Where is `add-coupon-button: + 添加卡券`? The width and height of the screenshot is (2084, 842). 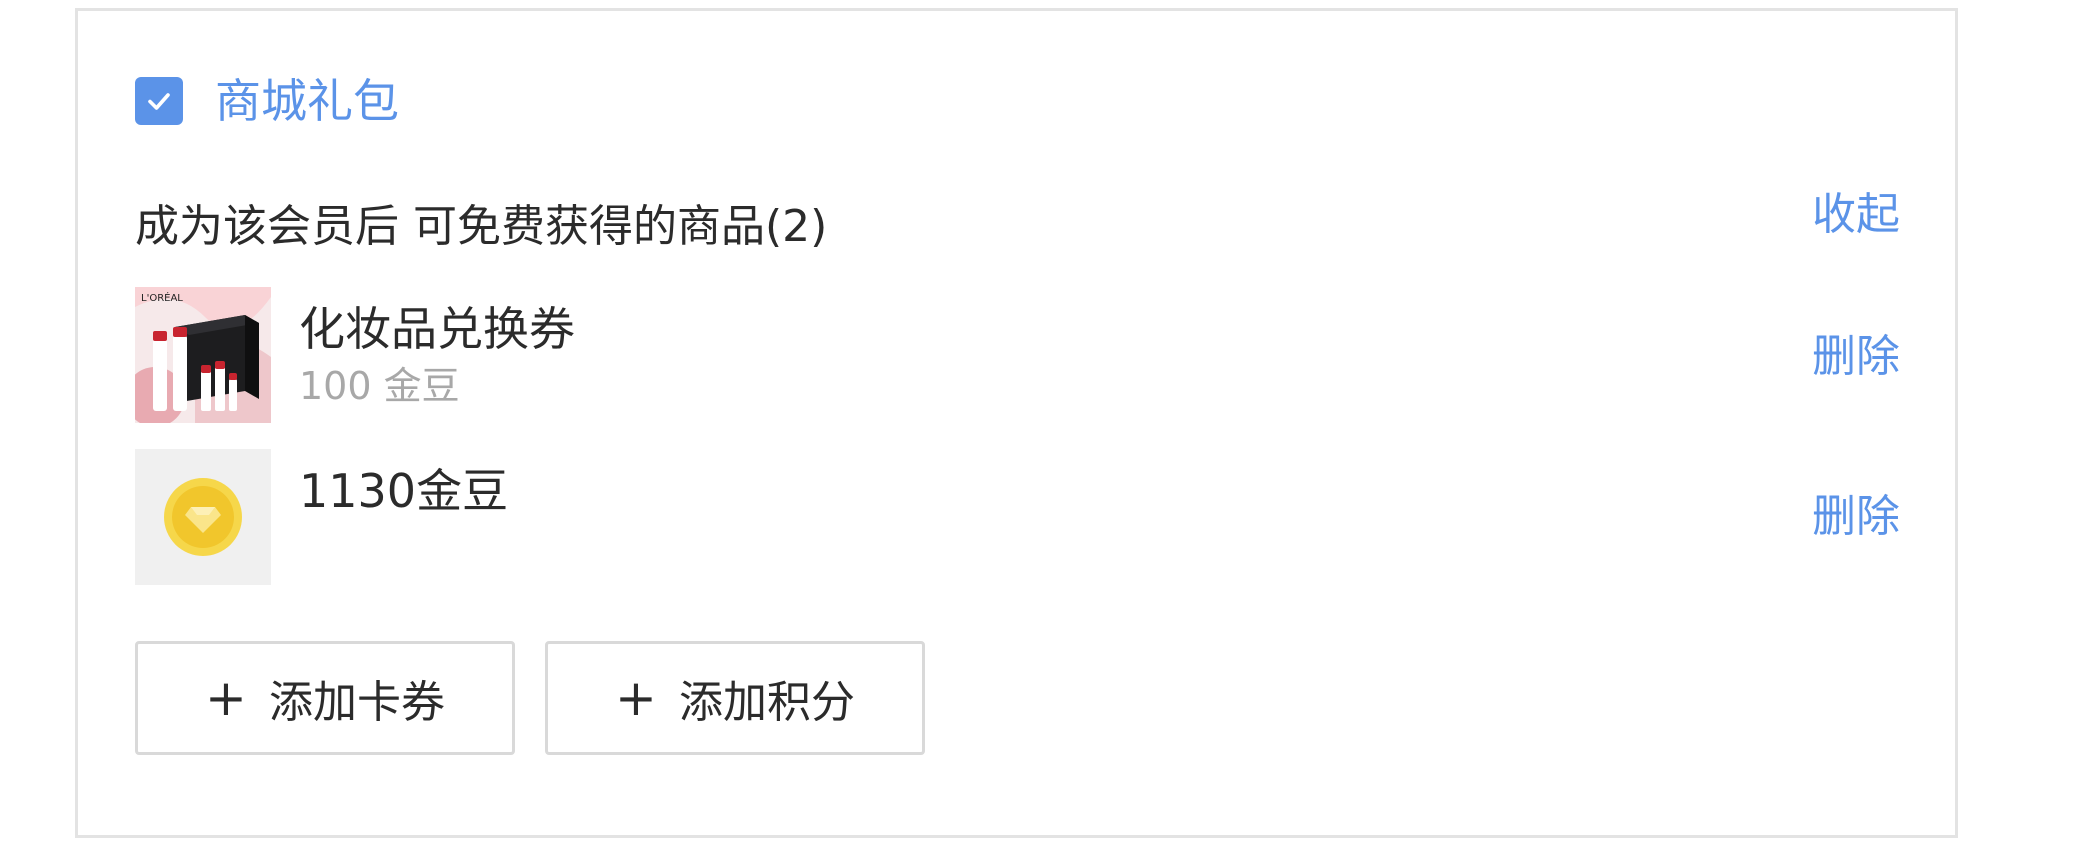
add-coupon-button: + 添加卡券 is located at coordinates (325, 698).